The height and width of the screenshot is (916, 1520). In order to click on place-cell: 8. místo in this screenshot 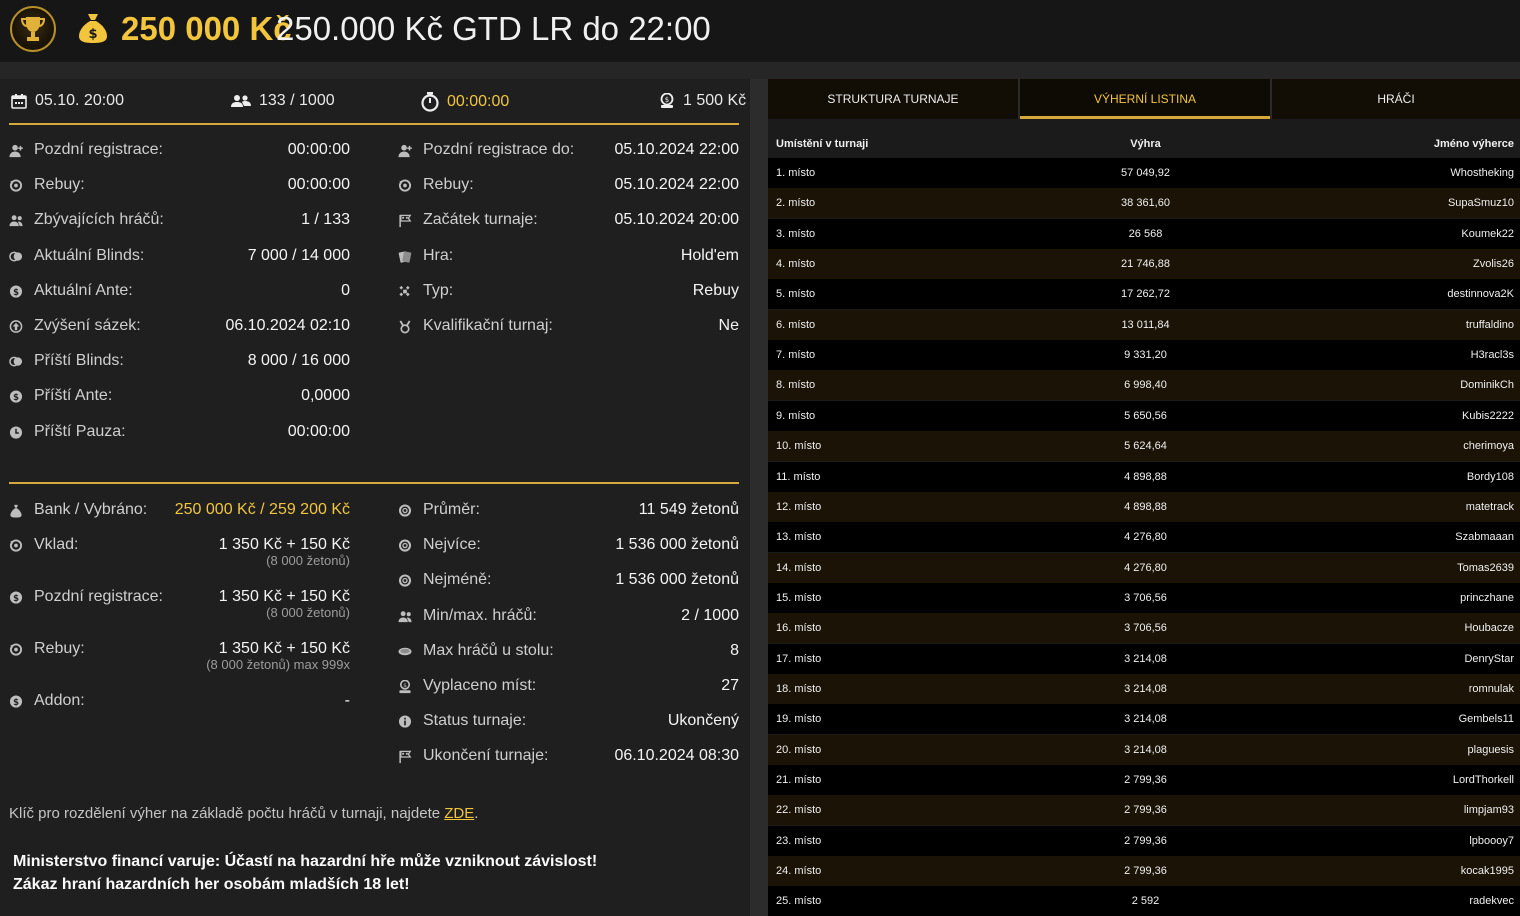, I will do `click(796, 385)`.